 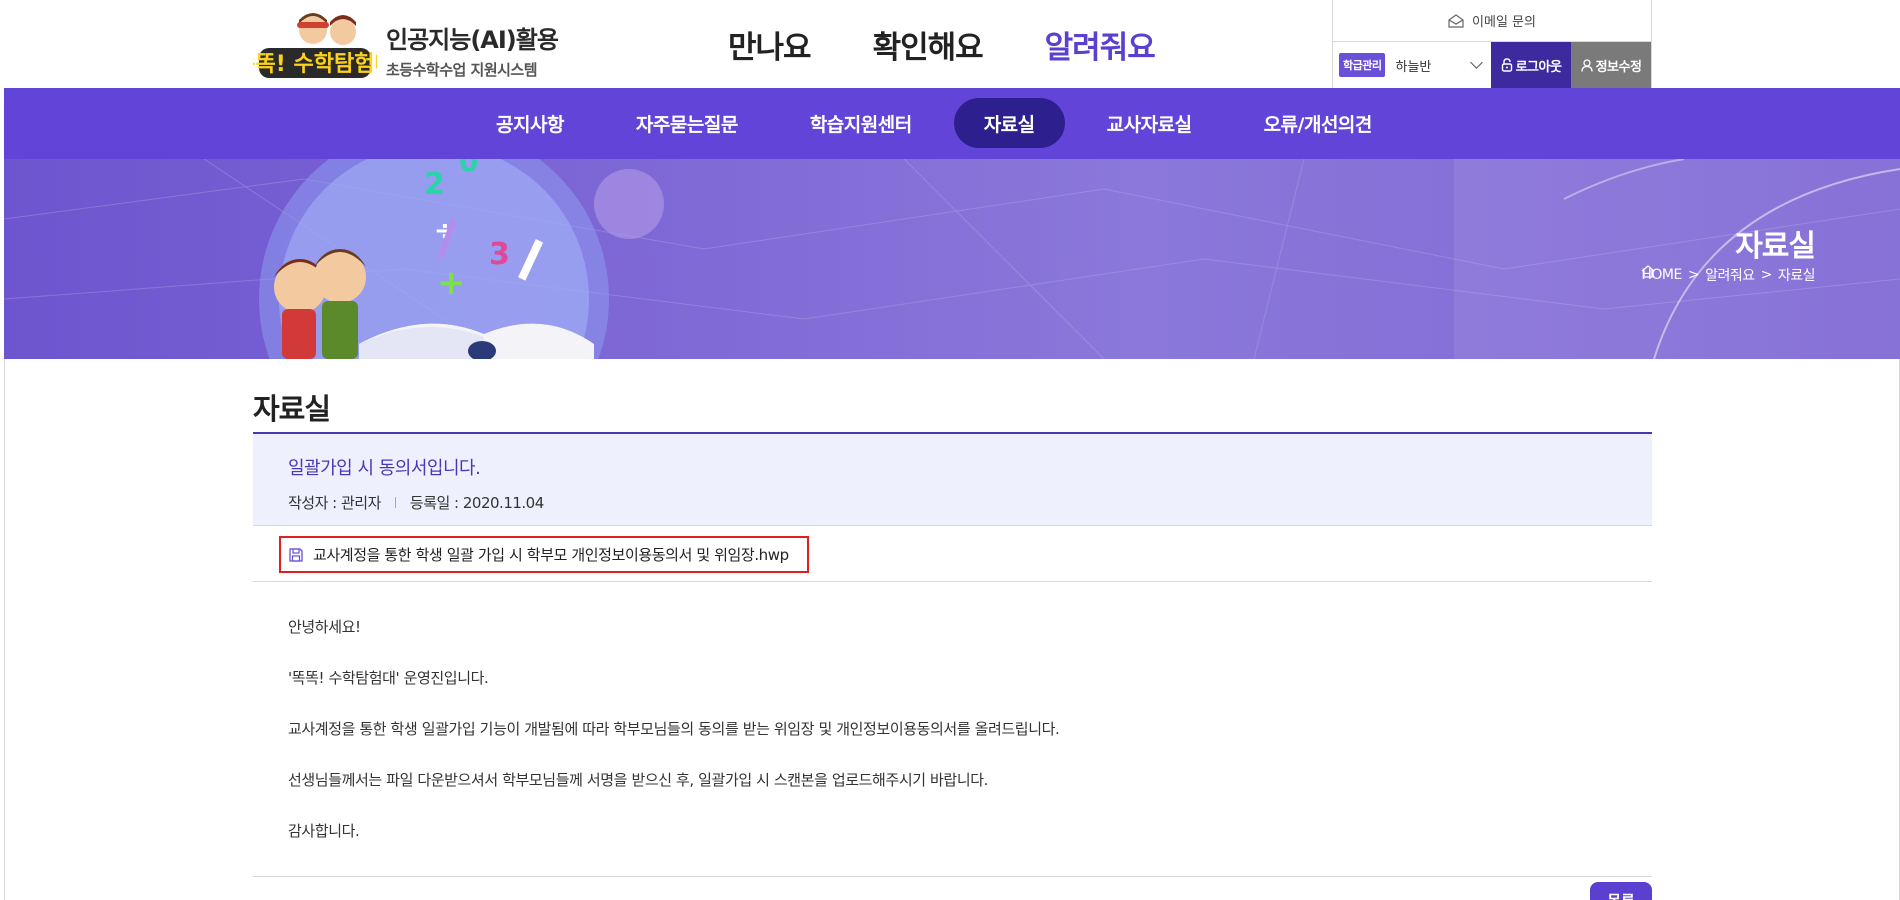 What do you see at coordinates (687, 123) in the screenshot?
I see `sub-nav-faq: 자주묻는질문` at bounding box center [687, 123].